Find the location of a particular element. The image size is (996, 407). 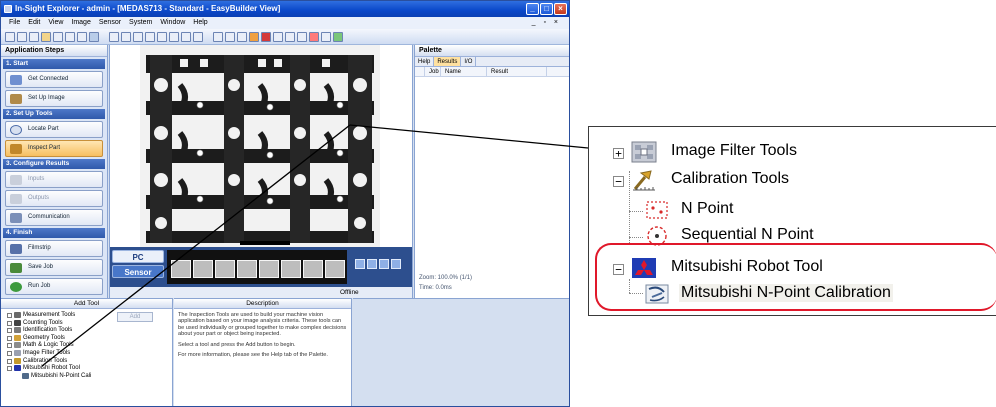

tool-tree-item: Geometry Tools is located at coordinates (48, 338).